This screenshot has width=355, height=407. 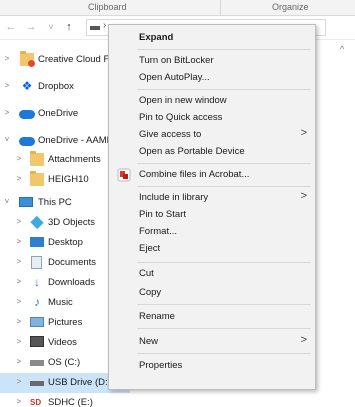 What do you see at coordinates (212, 135) in the screenshot?
I see `menu-item-give-access-to: Give access to >` at bounding box center [212, 135].